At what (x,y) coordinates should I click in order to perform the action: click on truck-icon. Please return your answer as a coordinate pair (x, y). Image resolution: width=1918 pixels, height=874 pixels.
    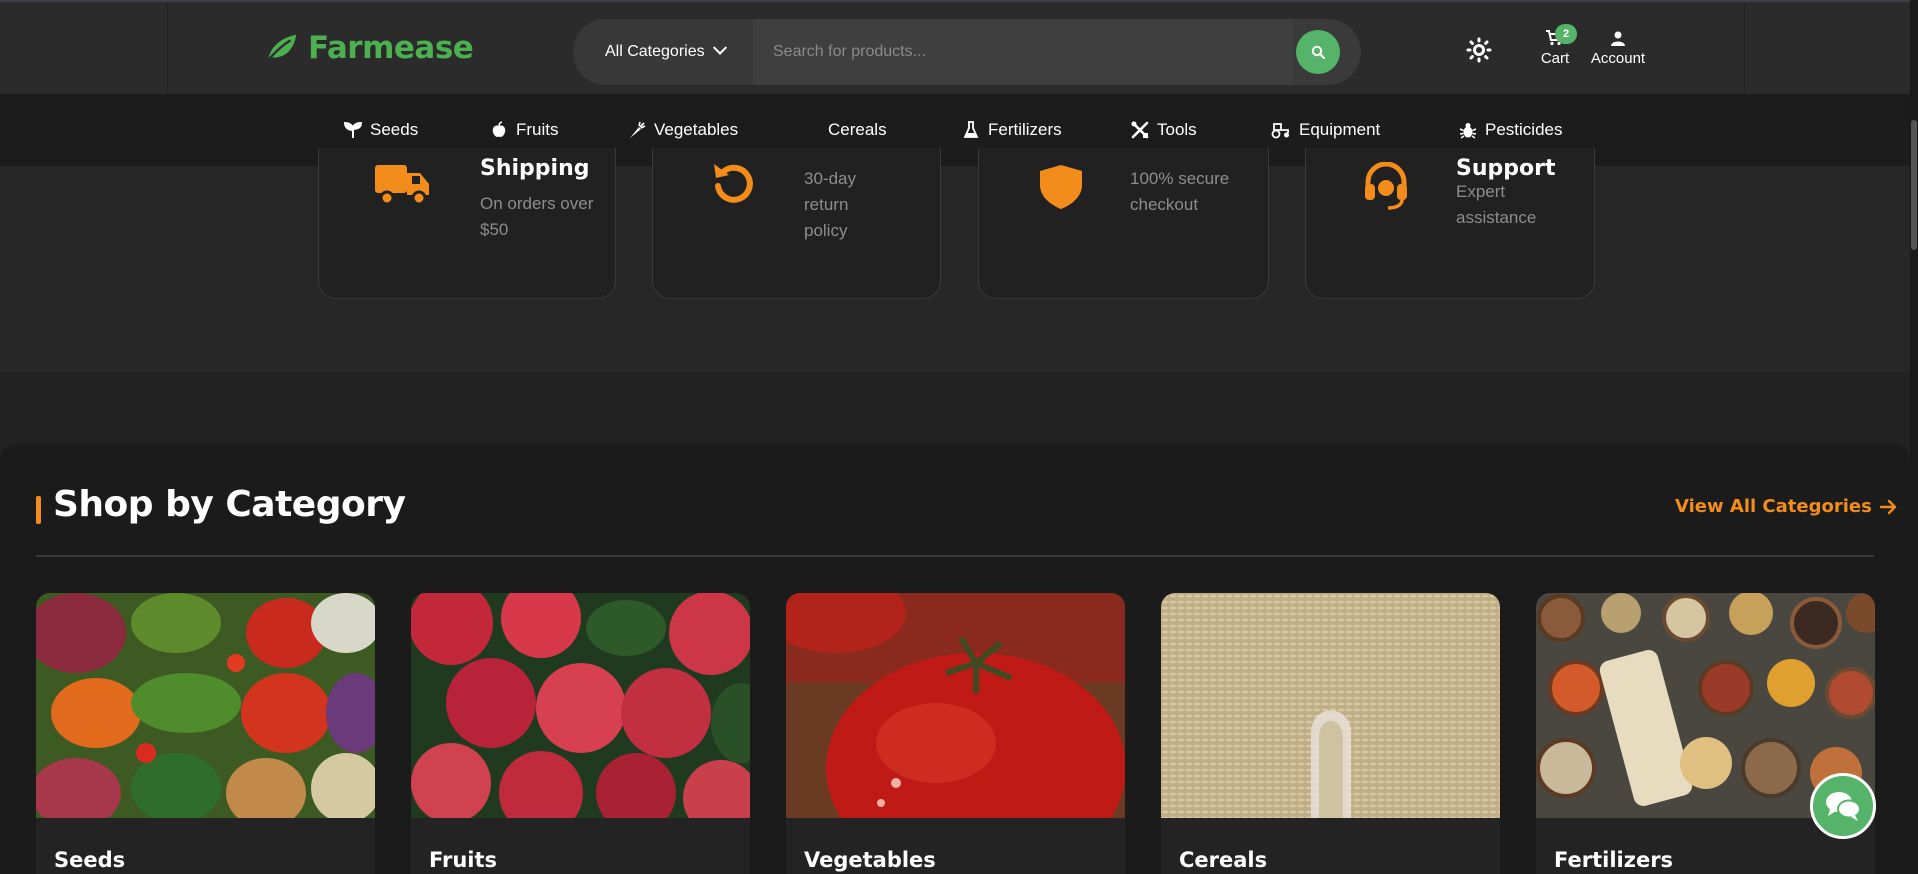
    Looking at the image, I should click on (402, 185).